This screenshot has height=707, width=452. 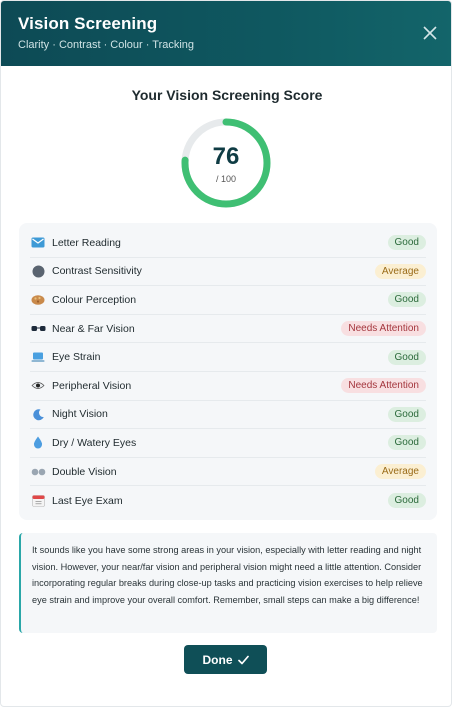 What do you see at coordinates (228, 415) in the screenshot?
I see `result-row: Night Vision Good` at bounding box center [228, 415].